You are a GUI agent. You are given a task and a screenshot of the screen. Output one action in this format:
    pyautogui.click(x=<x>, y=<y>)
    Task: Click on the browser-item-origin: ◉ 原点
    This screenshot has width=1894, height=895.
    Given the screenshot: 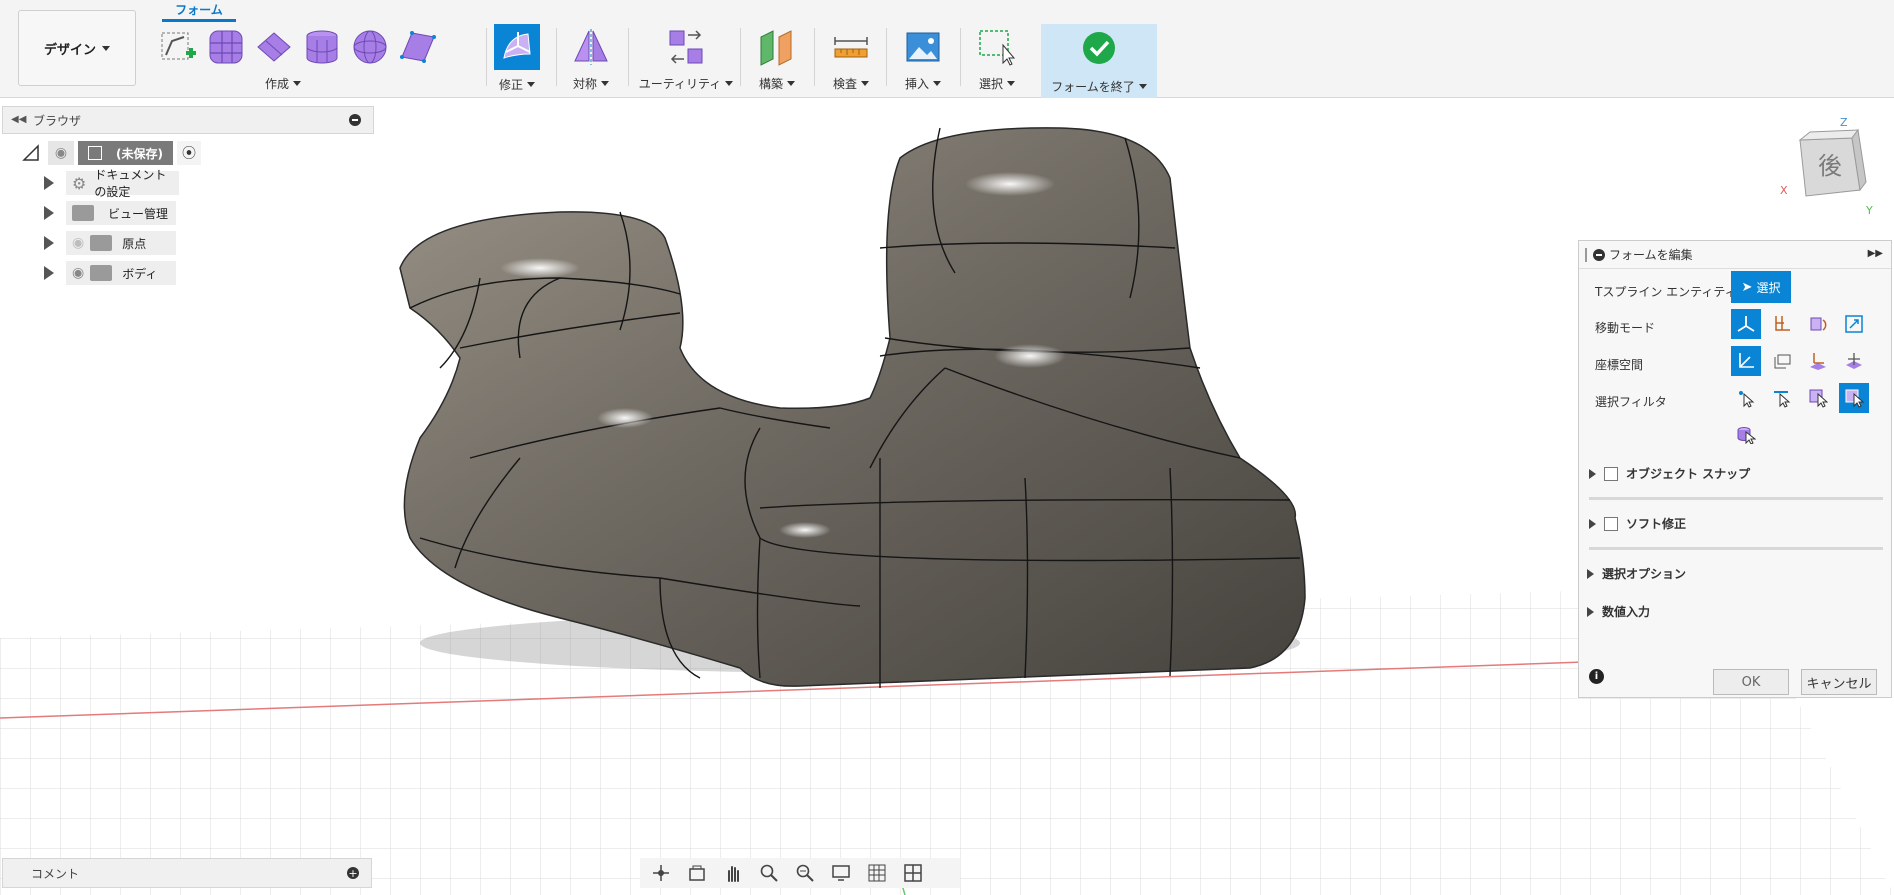 What is the action you would take?
    pyautogui.click(x=110, y=243)
    